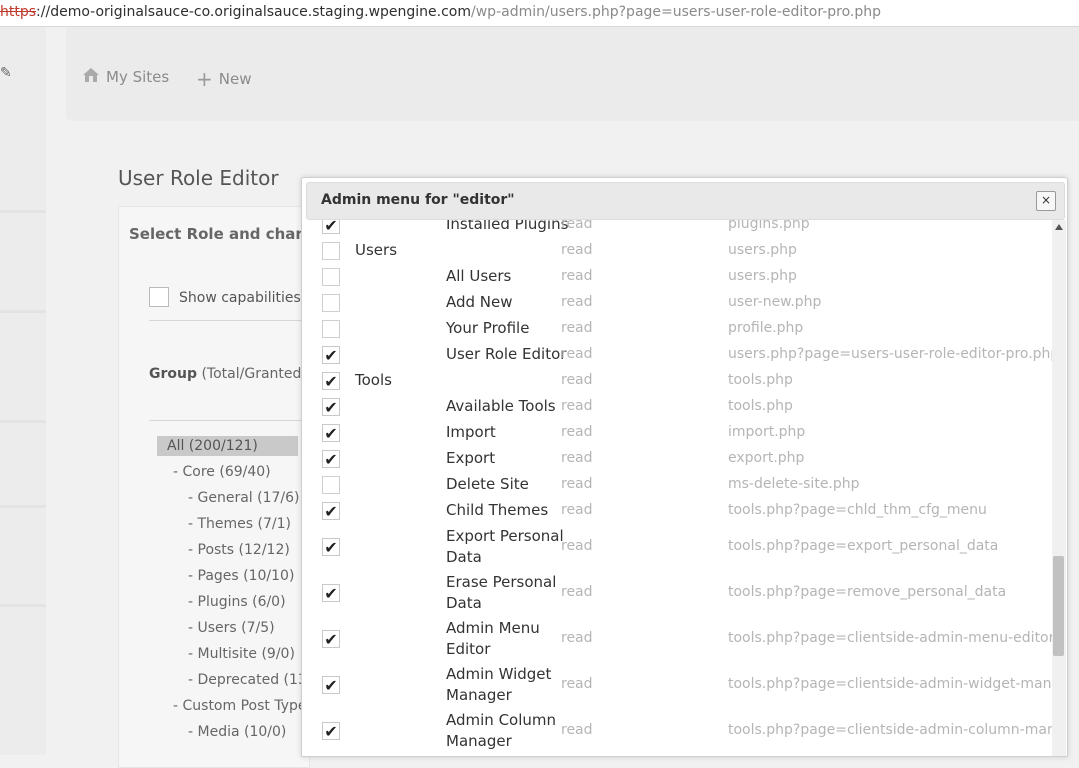  What do you see at coordinates (677, 303) in the screenshot?
I see `menu-item-row: Add New read user-new.php` at bounding box center [677, 303].